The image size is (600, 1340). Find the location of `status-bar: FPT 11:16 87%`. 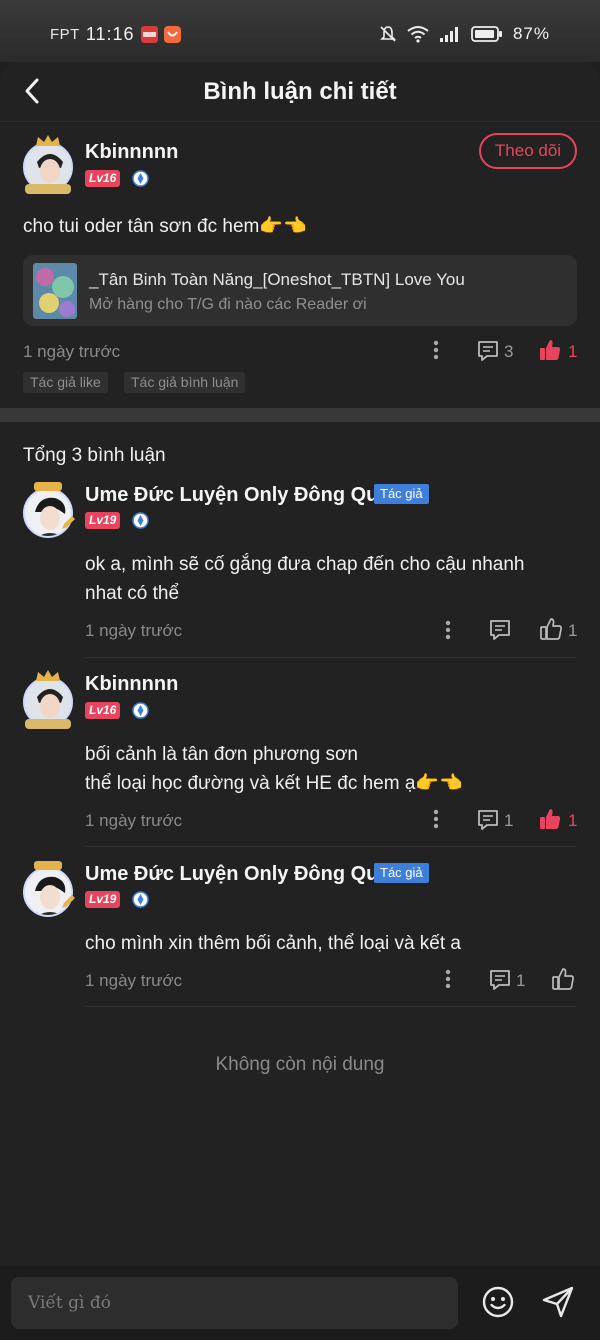

status-bar: FPT 11:16 87% is located at coordinates (300, 31).